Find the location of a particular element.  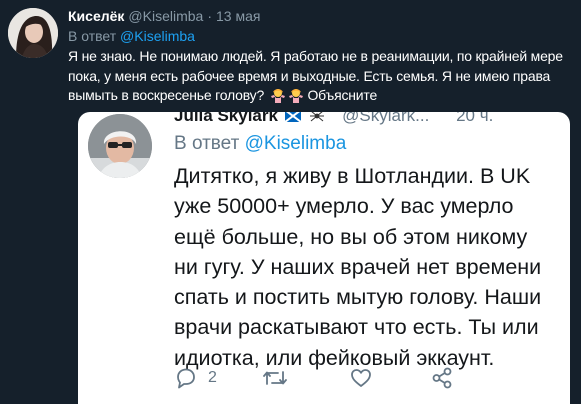

quoted-reply-context: В ответ @Kiselimba is located at coordinates (260, 144).